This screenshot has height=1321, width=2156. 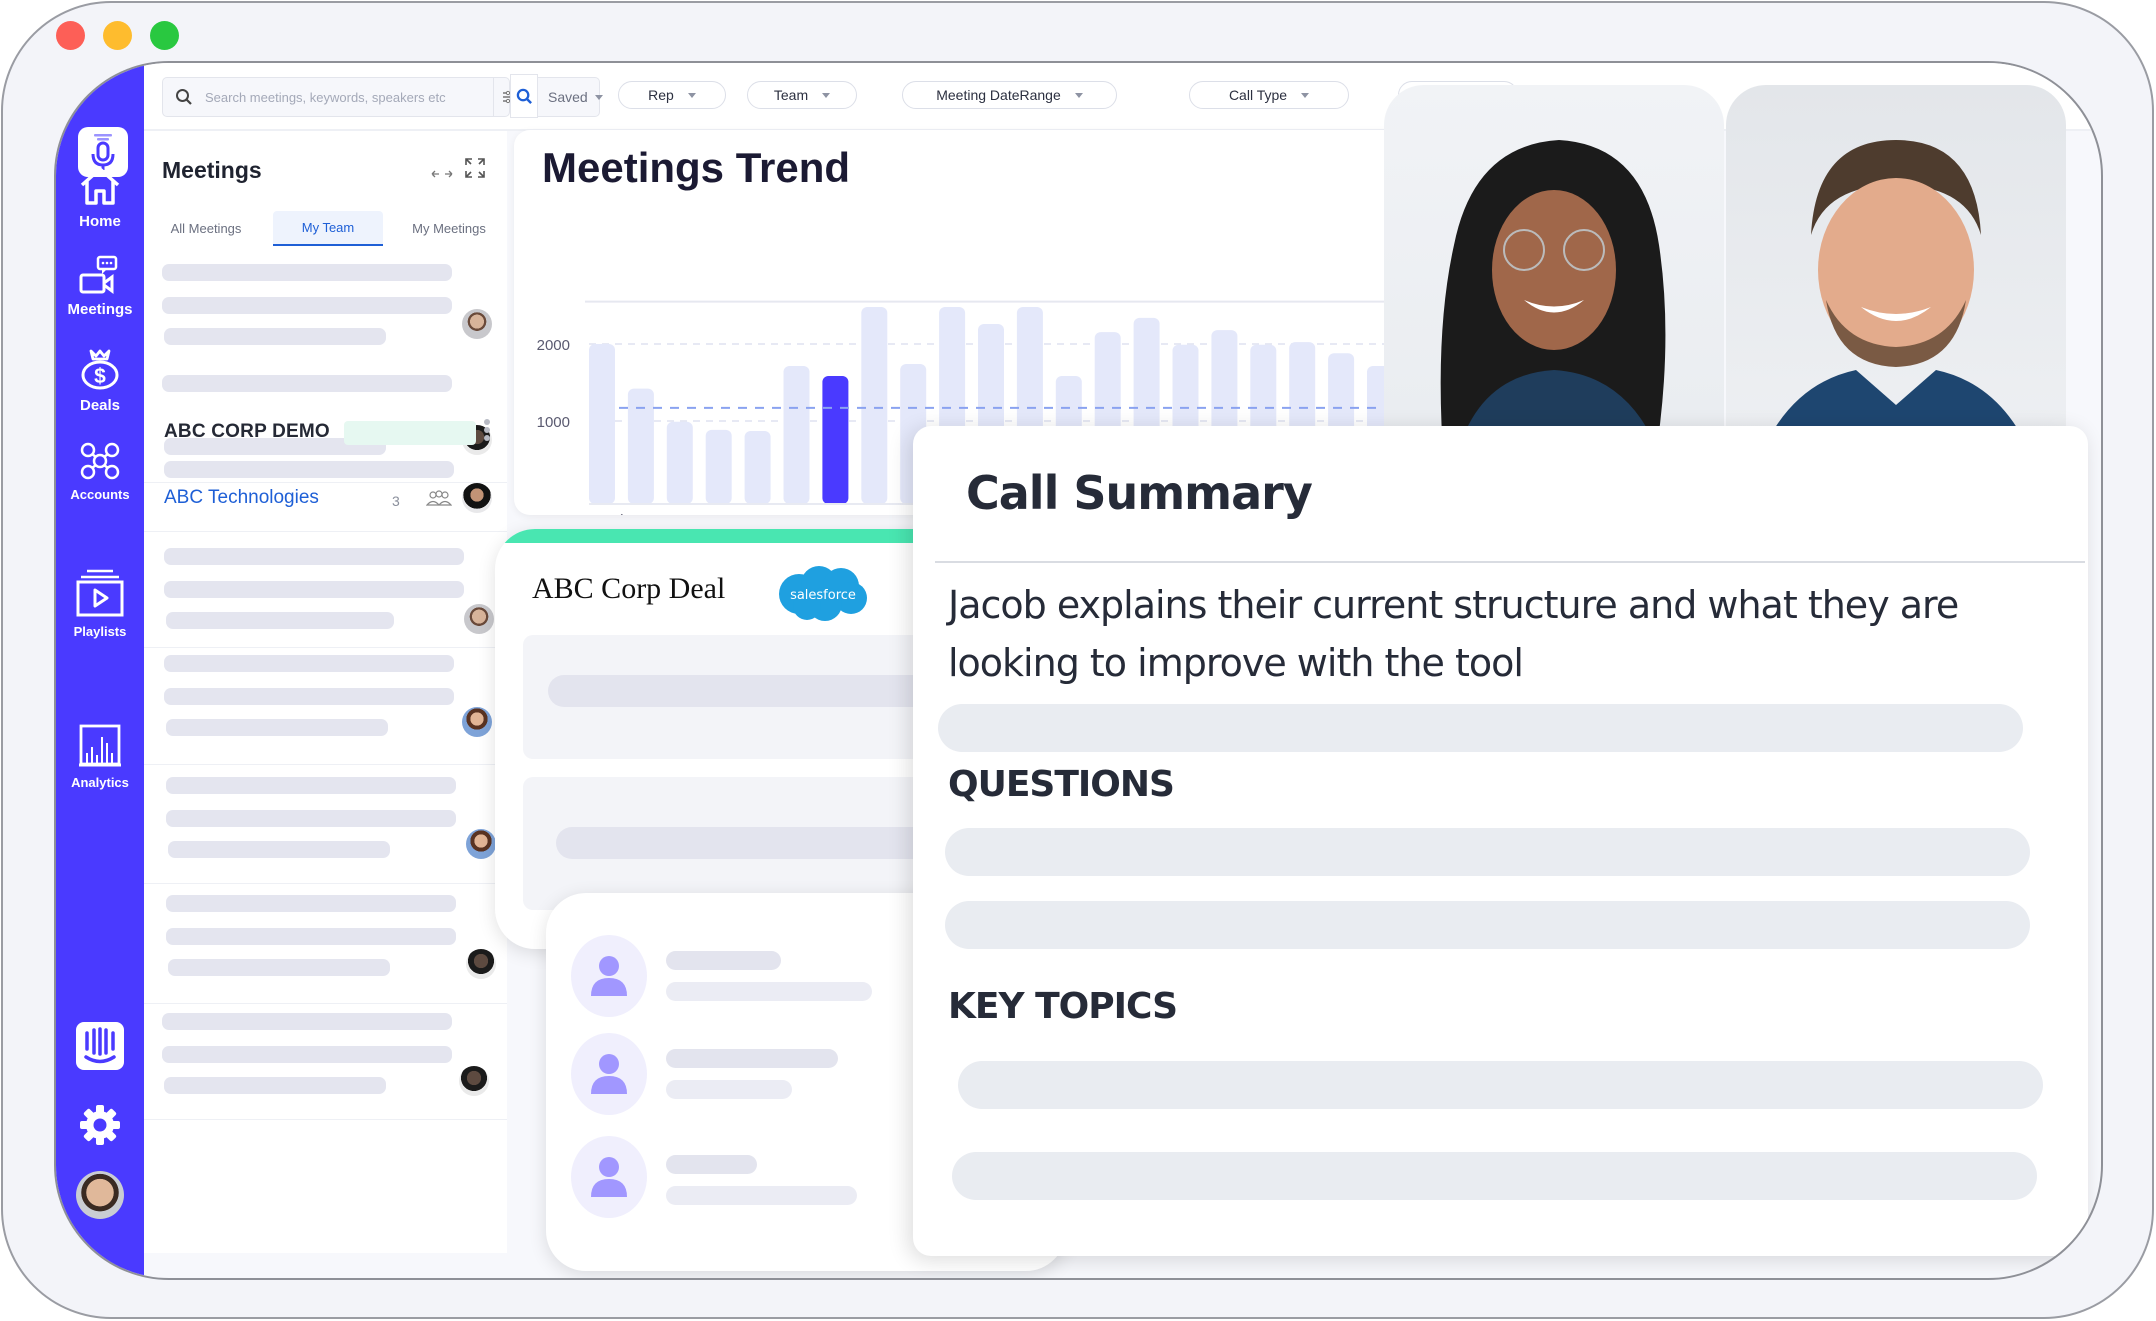 I want to click on deal-title: ABC Corp Deal, so click(x=629, y=588).